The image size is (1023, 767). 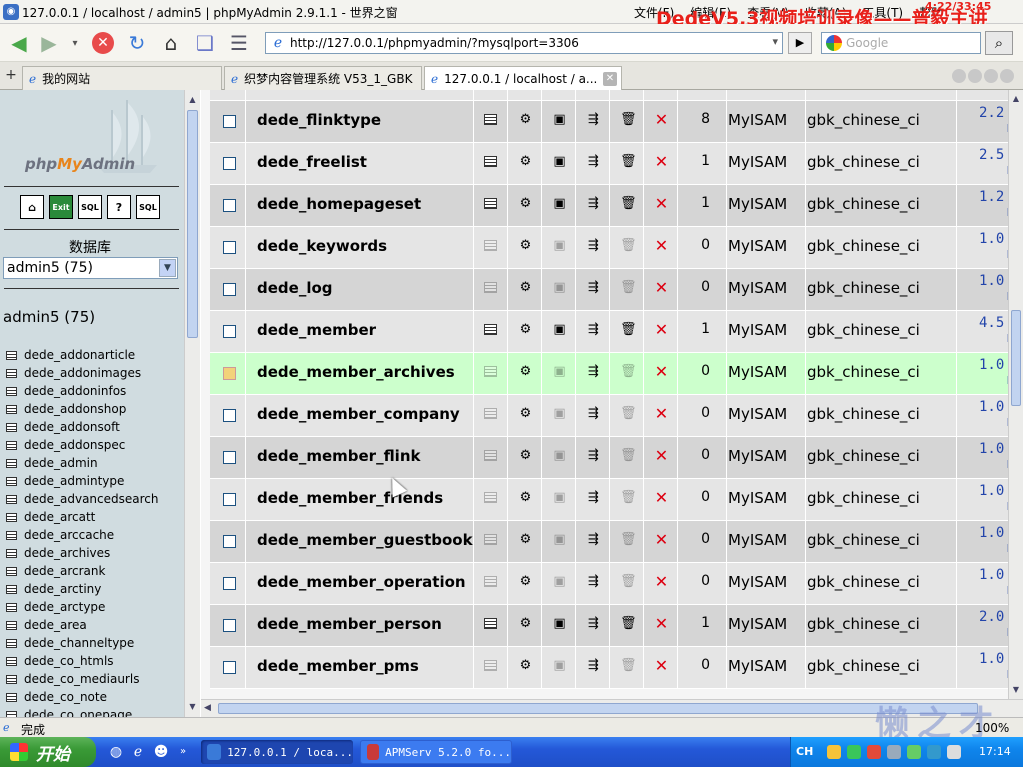 What do you see at coordinates (167, 268) in the screenshot?
I see `chevron-down-icon: ▼` at bounding box center [167, 268].